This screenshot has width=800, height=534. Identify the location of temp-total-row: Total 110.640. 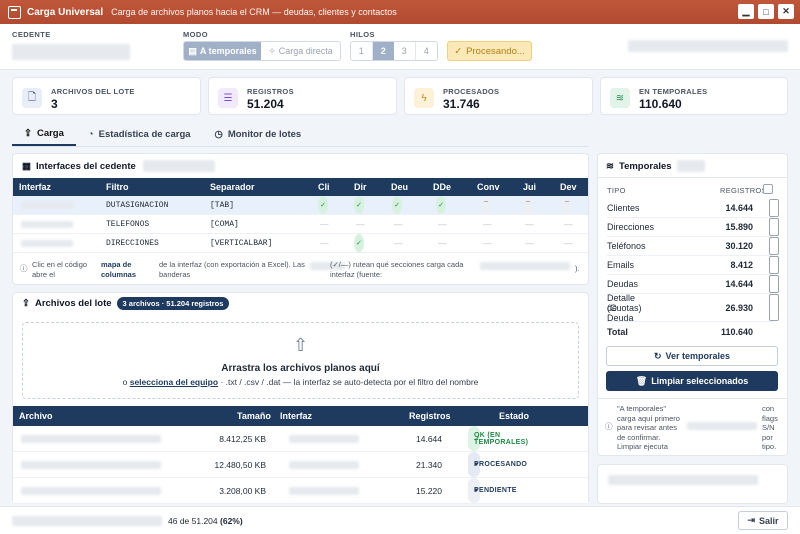
(680, 331).